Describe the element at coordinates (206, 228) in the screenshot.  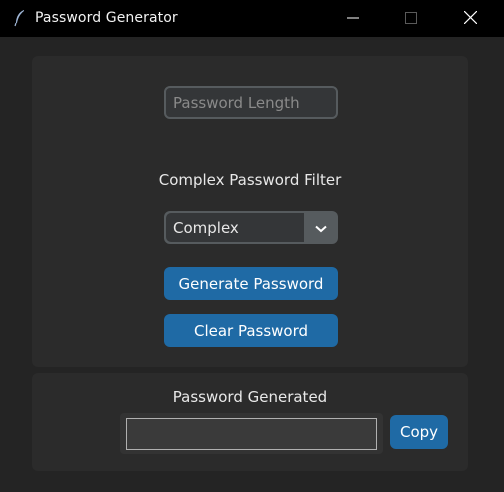
I see `complexity-selected-value: Complex` at that location.